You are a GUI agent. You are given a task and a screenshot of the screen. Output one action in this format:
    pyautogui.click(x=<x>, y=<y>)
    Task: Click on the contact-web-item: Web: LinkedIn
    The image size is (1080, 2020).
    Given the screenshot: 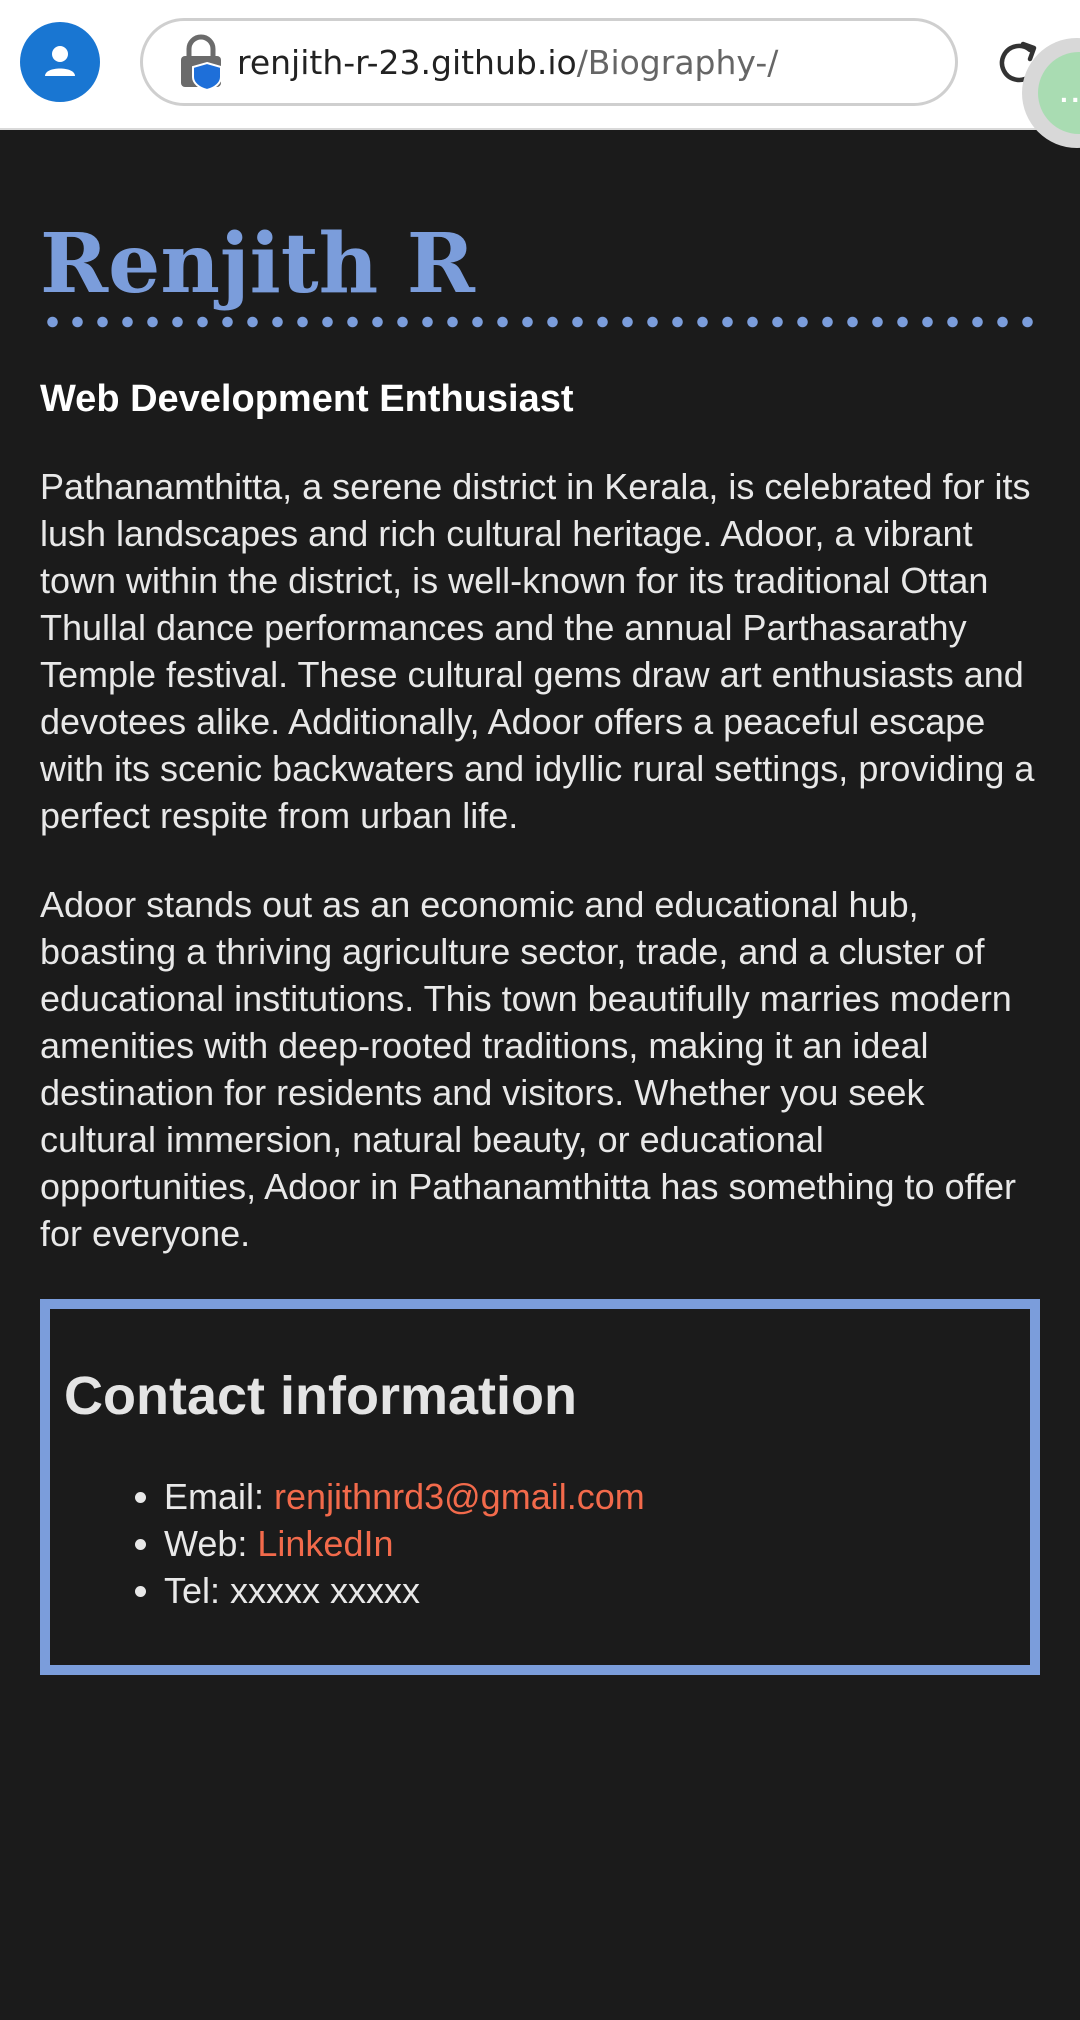 What is the action you would take?
    pyautogui.click(x=597, y=1543)
    